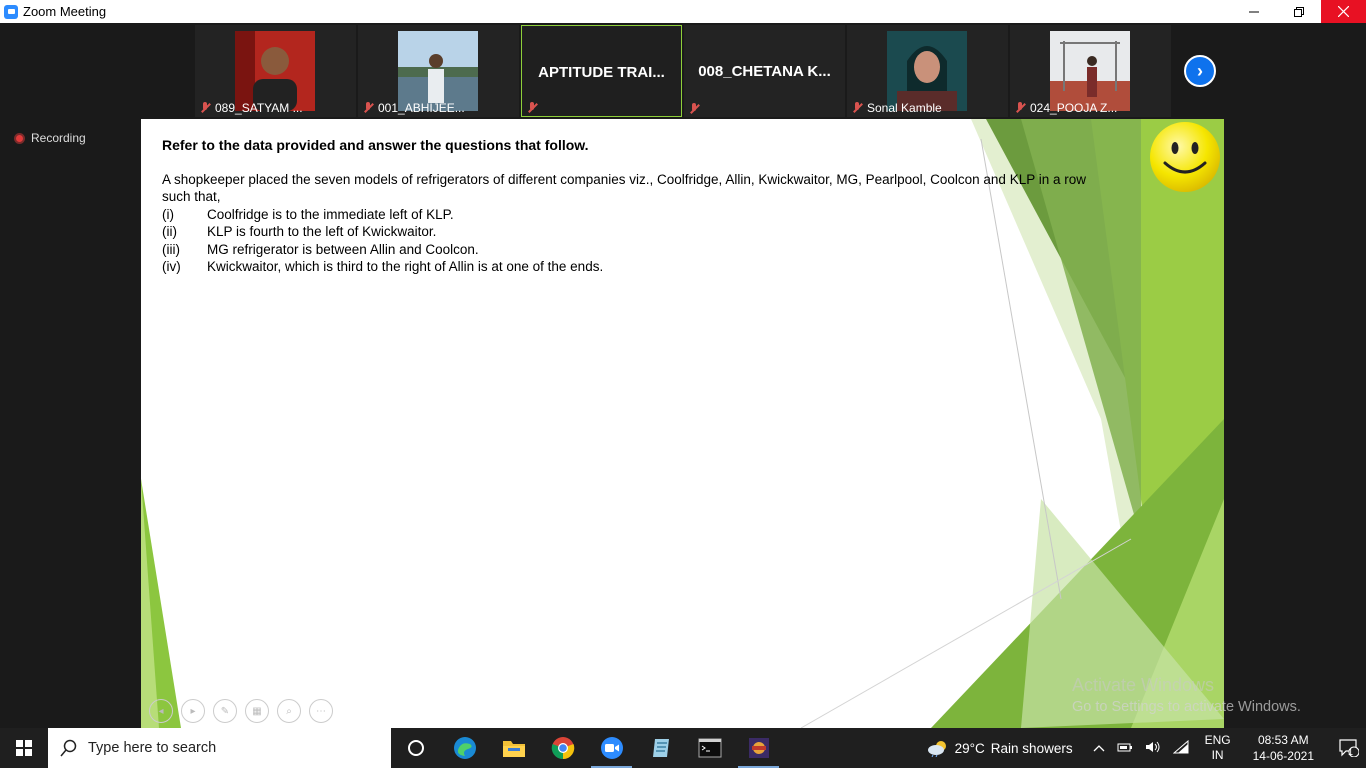 This screenshot has width=1366, height=768. I want to click on cortana-circle-icon, so click(415, 748).